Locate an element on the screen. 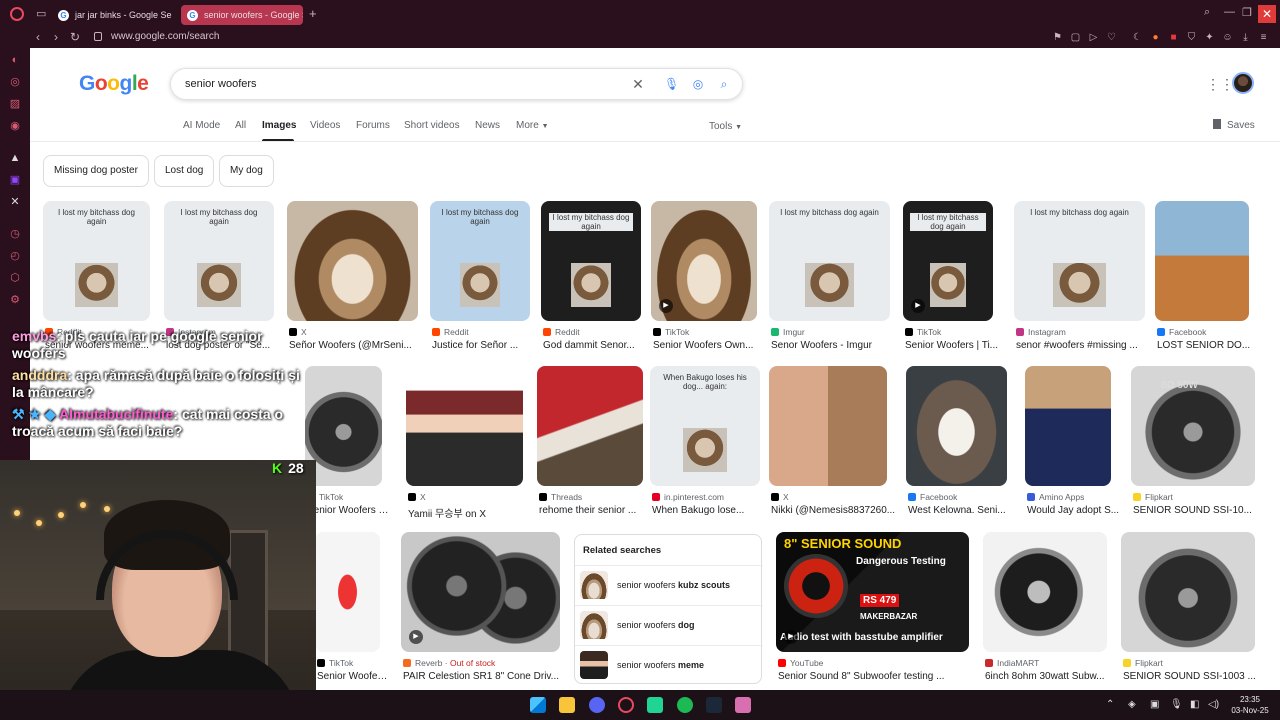 The image size is (1280, 720). player-icon: ◷ is located at coordinates (15, 234).